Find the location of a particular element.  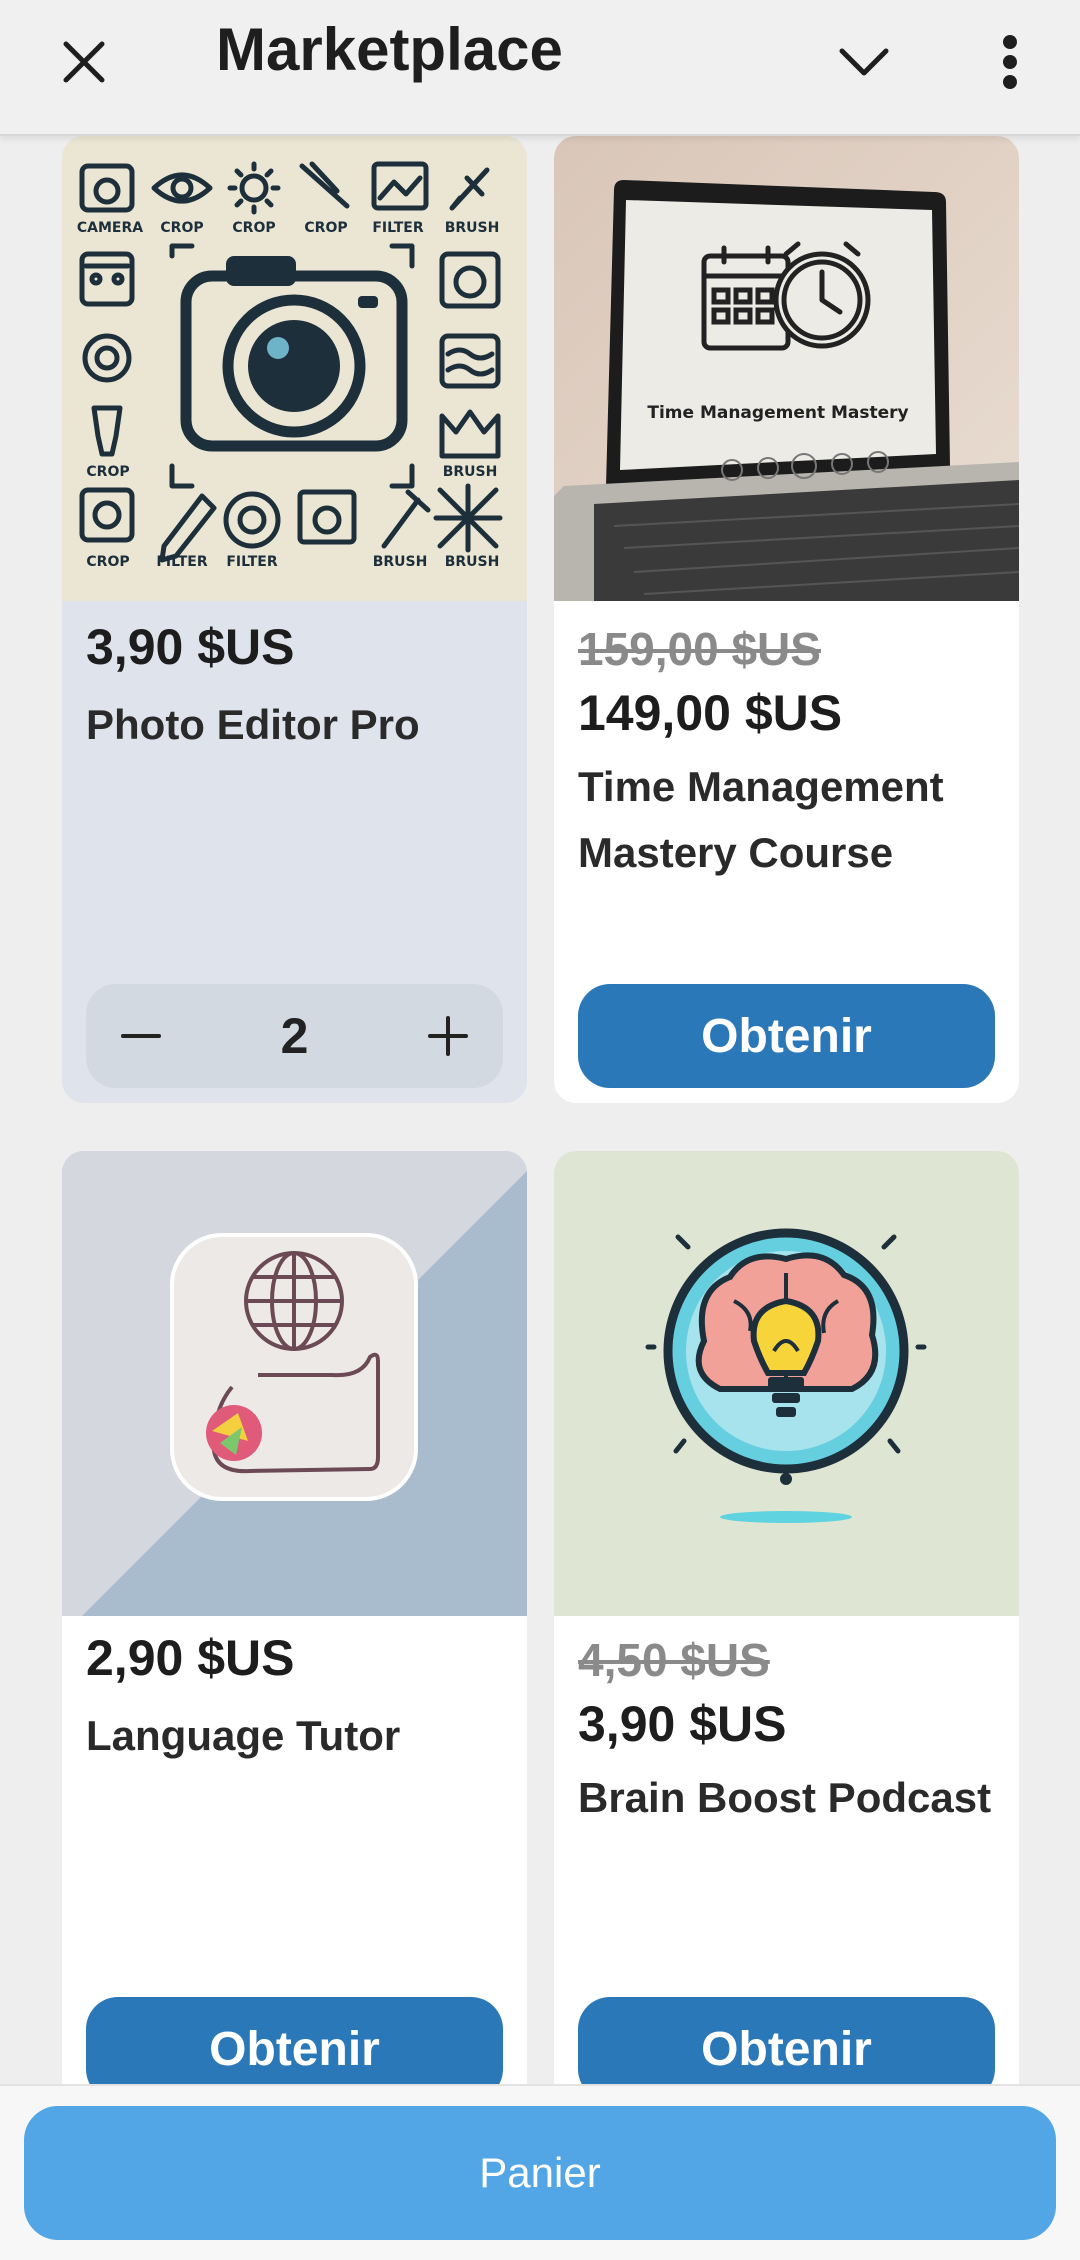

thumb-label: CAMERA is located at coordinates (110, 228).